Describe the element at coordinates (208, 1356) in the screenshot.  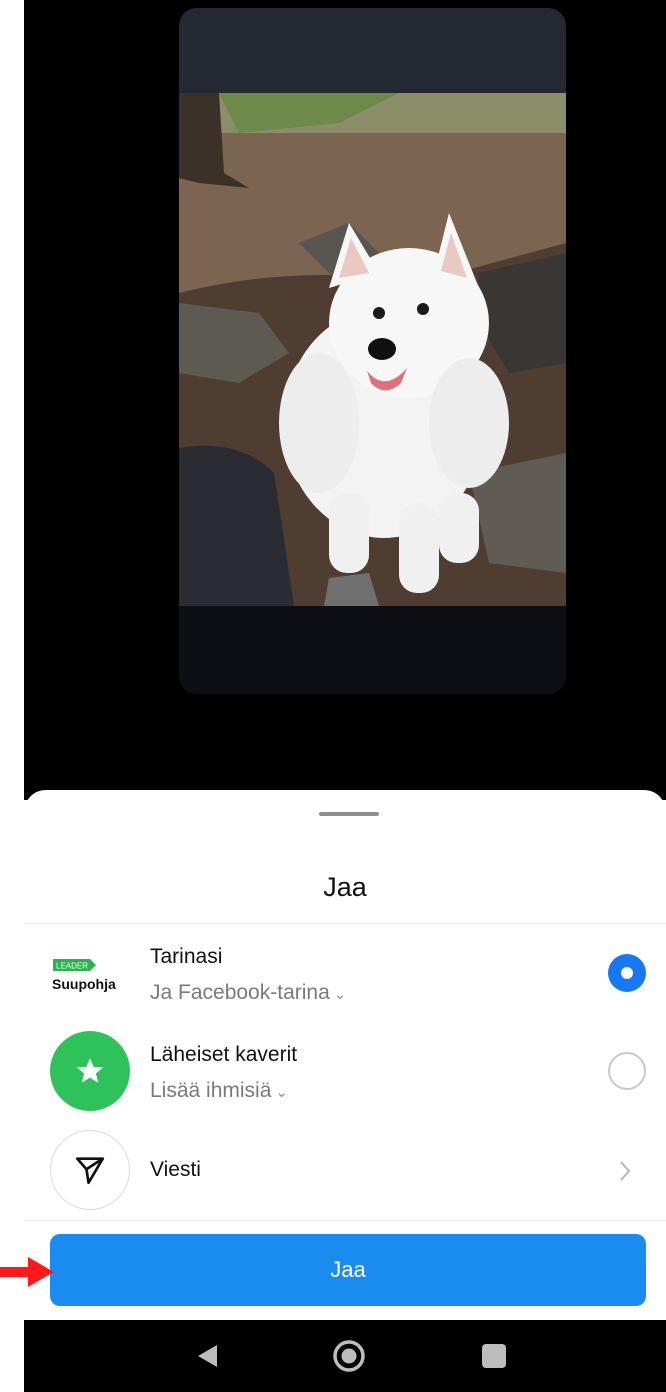
I see `back-triangle-icon` at that location.